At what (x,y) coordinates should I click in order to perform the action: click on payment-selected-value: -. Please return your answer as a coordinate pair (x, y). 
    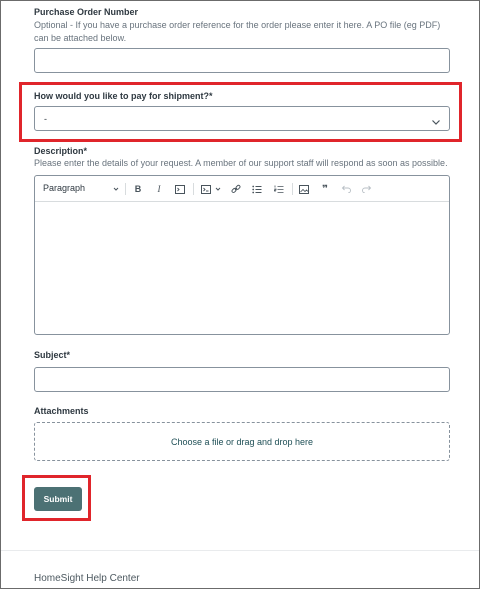
    Looking at the image, I should click on (45, 119).